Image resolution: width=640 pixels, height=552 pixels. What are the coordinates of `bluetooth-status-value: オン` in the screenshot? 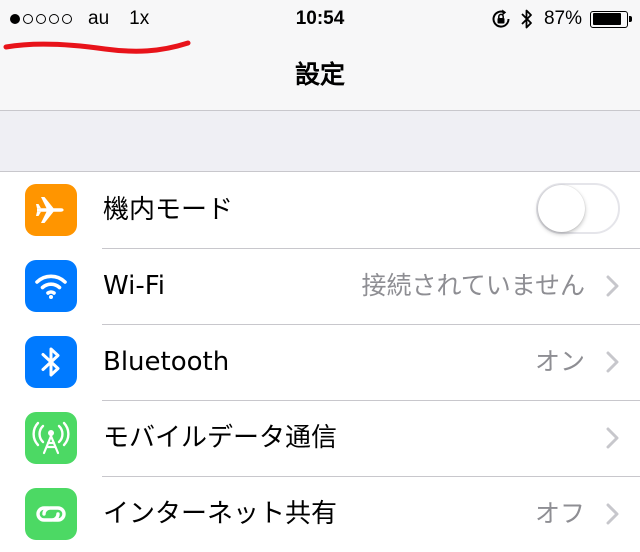 It's located at (559, 361).